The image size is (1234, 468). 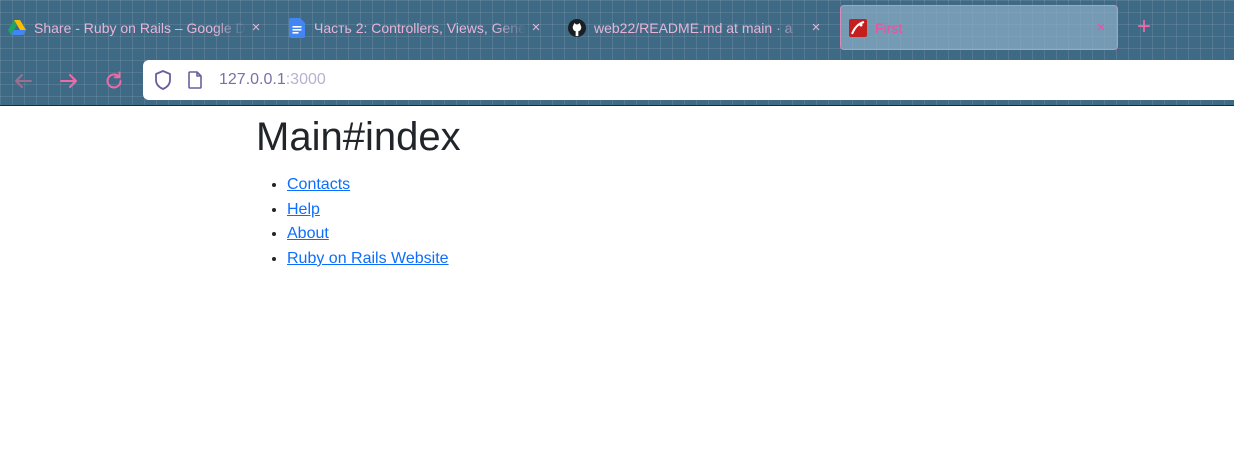 I want to click on github-icon, so click(x=577, y=27).